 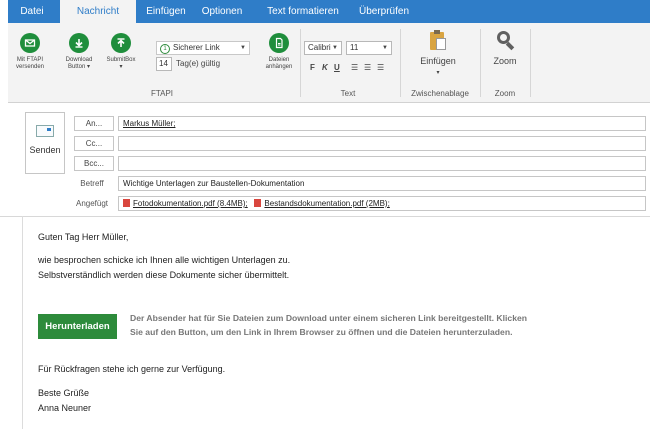 I want to click on submitbox-button: SubmitBox ▾, so click(x=121, y=52).